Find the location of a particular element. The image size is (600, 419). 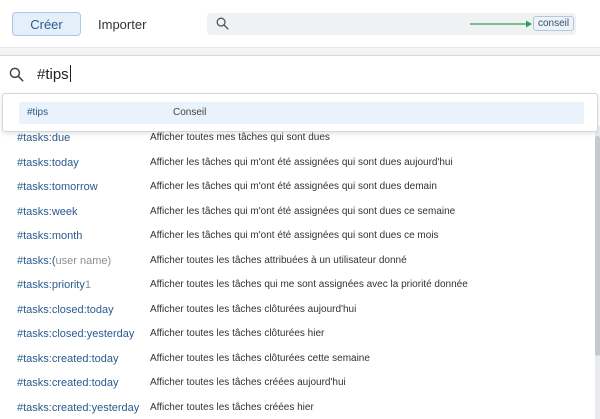

filter-tag: #tasks:(user name) is located at coordinates (64, 260).